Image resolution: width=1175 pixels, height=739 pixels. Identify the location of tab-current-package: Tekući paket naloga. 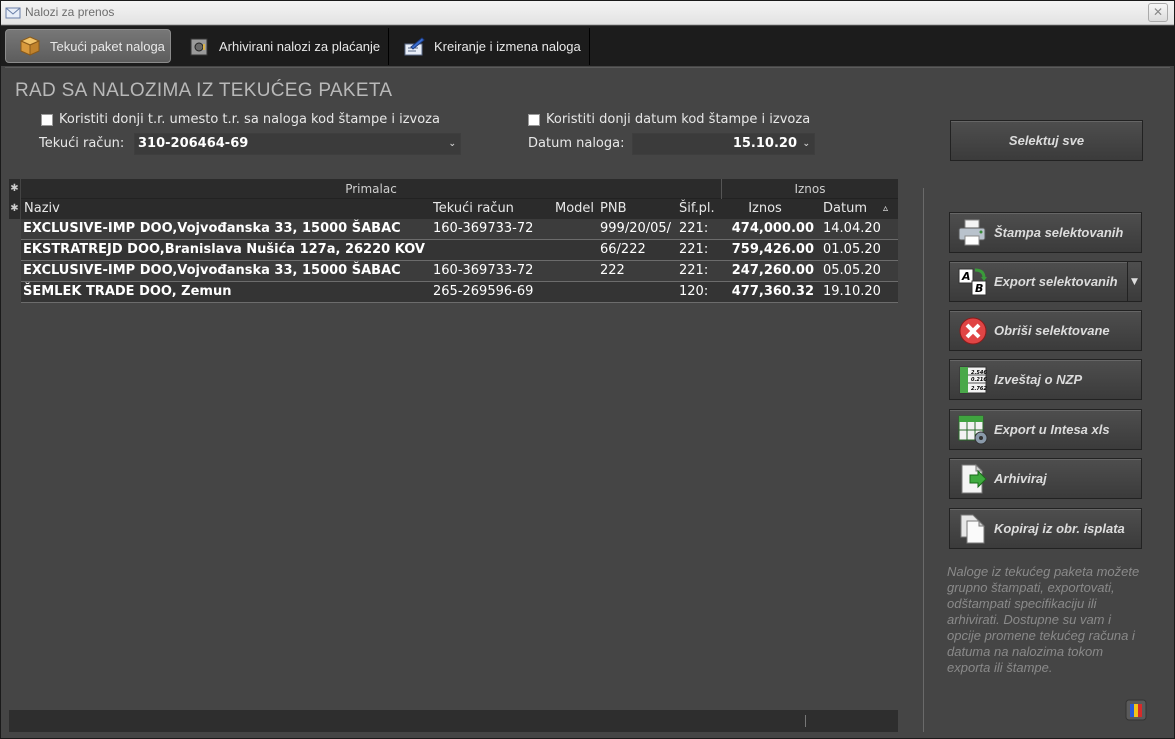
(88, 46).